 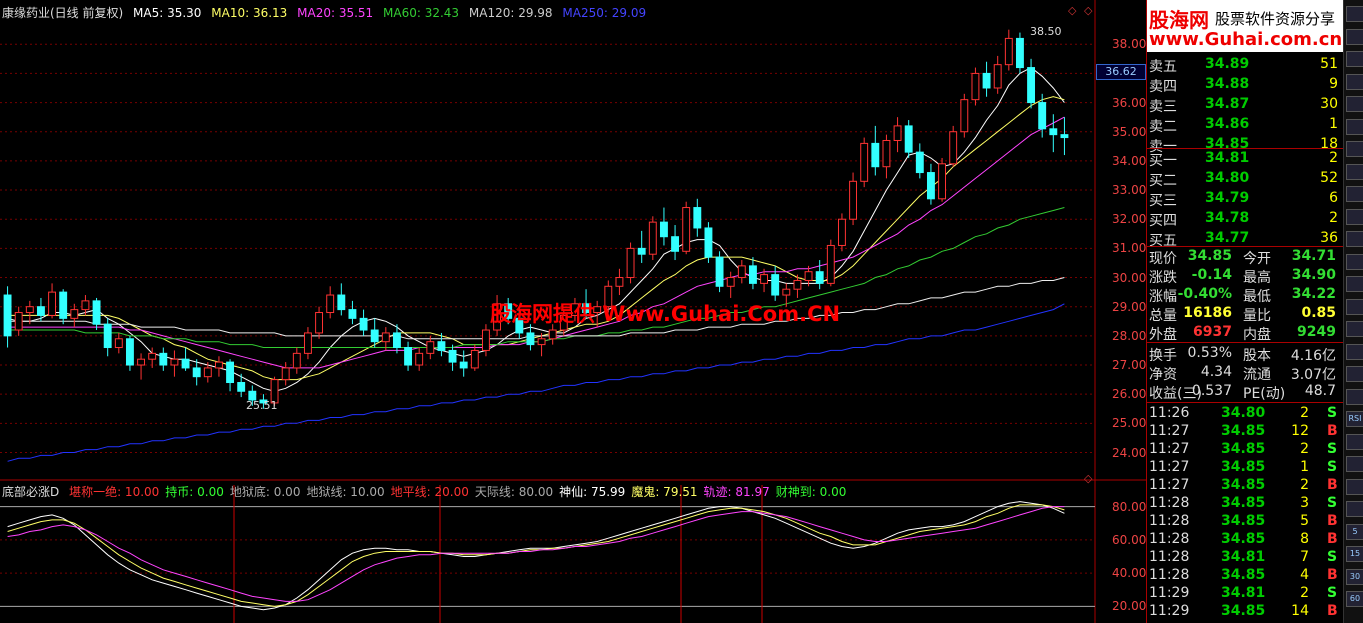 I want to click on tick-row: 11:26 34.80 2 S, so click(x=1245, y=414).